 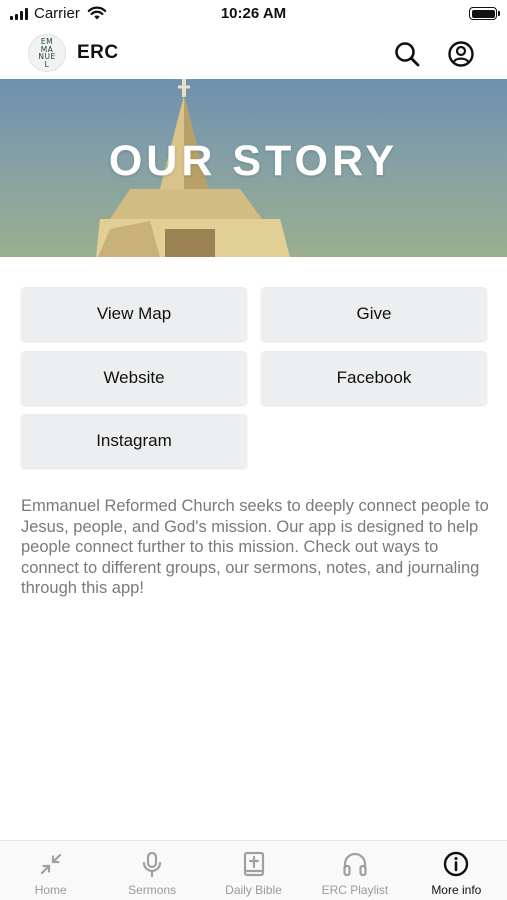 What do you see at coordinates (461, 54) in the screenshot?
I see `account-icon` at bounding box center [461, 54].